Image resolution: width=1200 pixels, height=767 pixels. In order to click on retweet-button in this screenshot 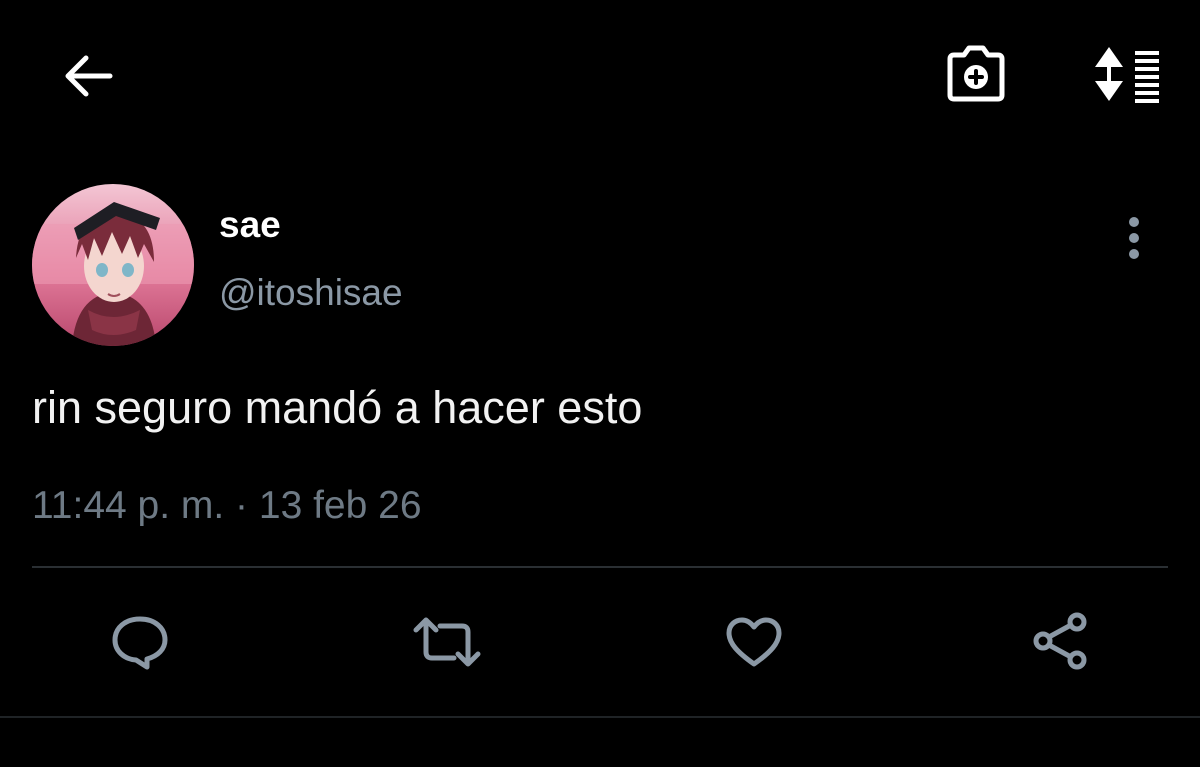, I will do `click(447, 642)`.